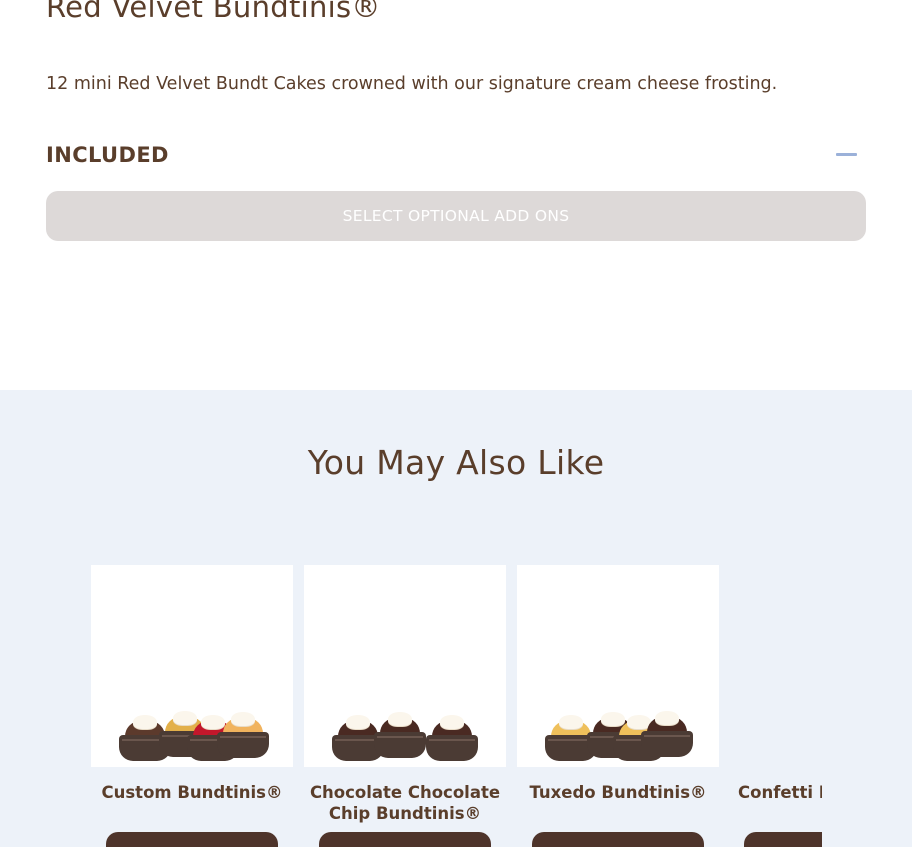 This screenshot has height=847, width=912. I want to click on product-title: Red Velvet Bundtinis®, so click(213, 12).